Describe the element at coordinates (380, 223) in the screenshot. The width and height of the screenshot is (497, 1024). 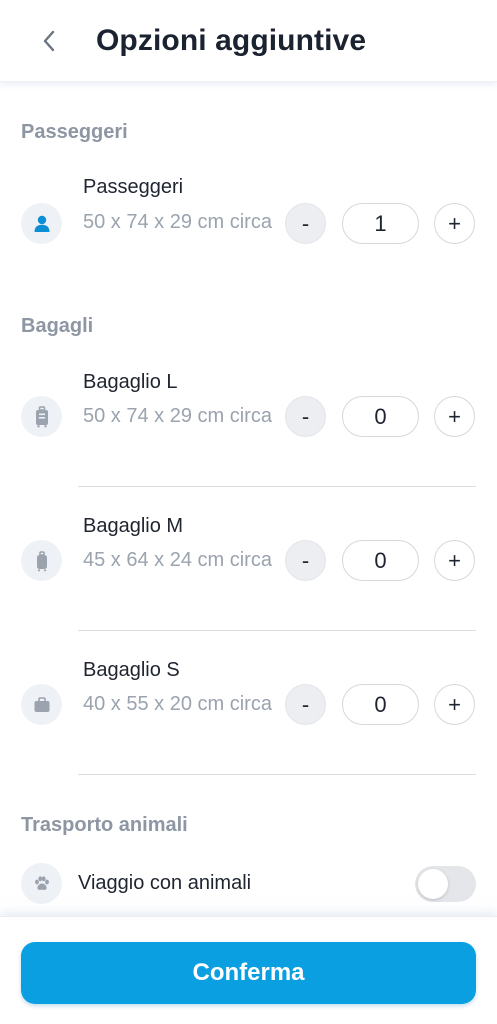
I see `passenger-quantity: 1` at that location.